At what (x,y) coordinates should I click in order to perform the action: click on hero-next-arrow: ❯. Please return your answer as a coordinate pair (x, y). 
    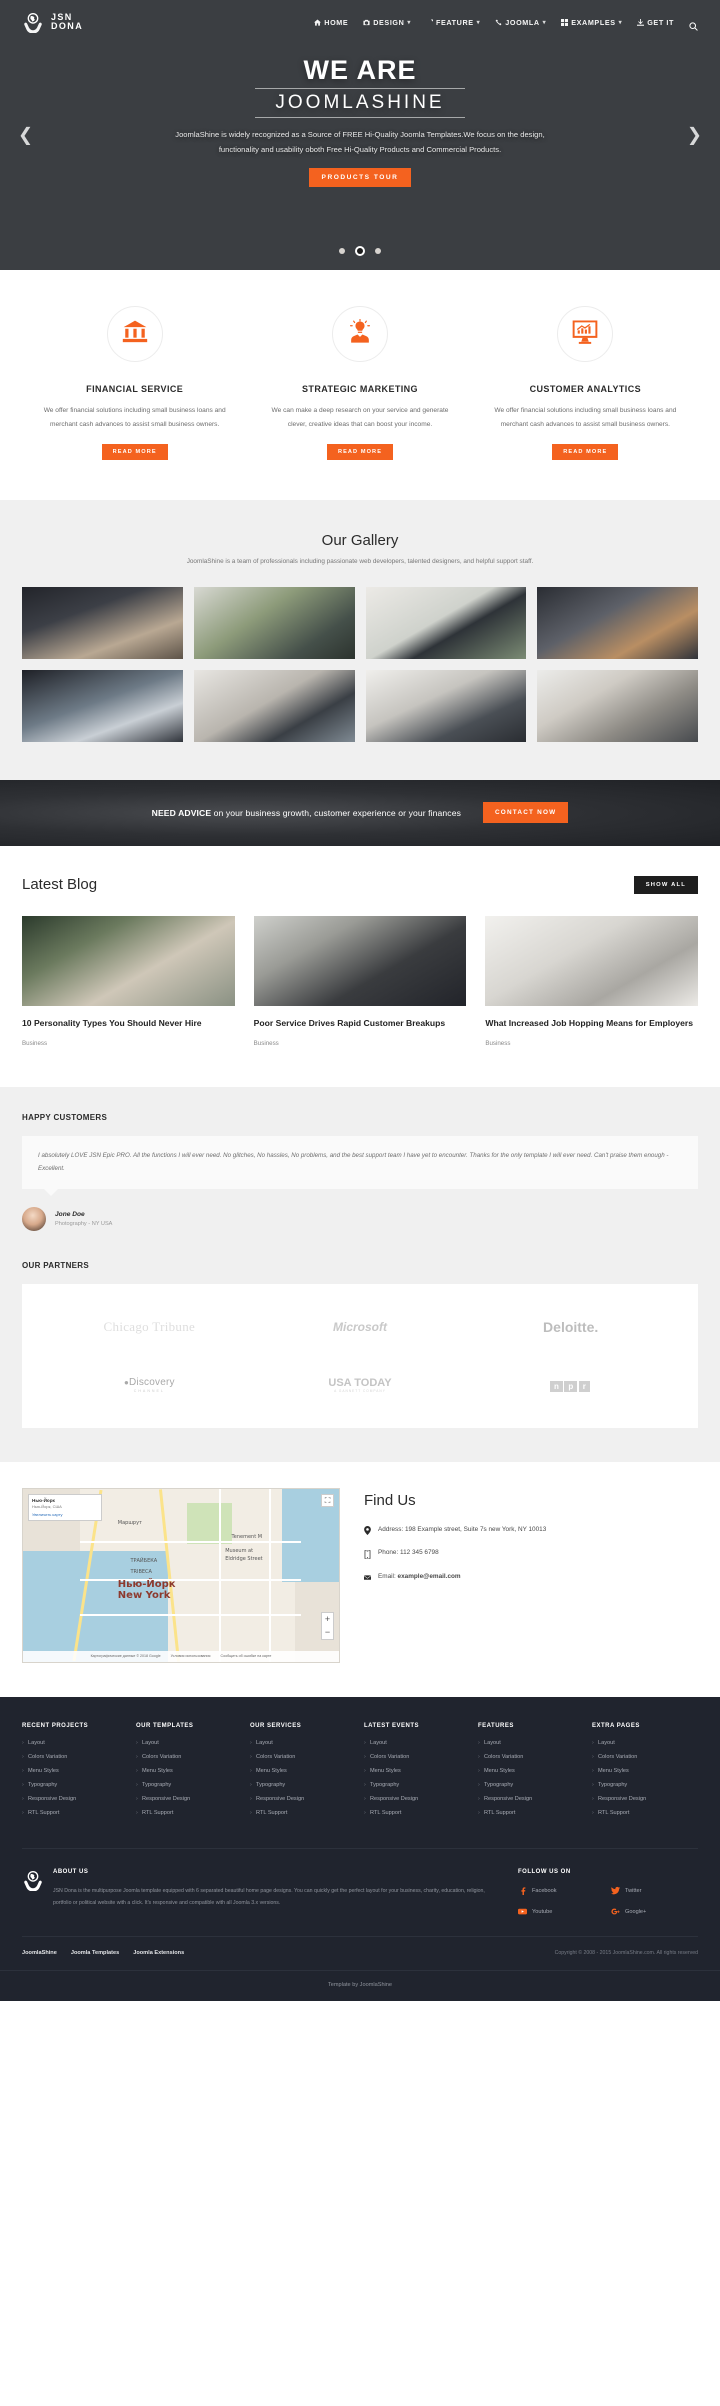
    Looking at the image, I should click on (694, 135).